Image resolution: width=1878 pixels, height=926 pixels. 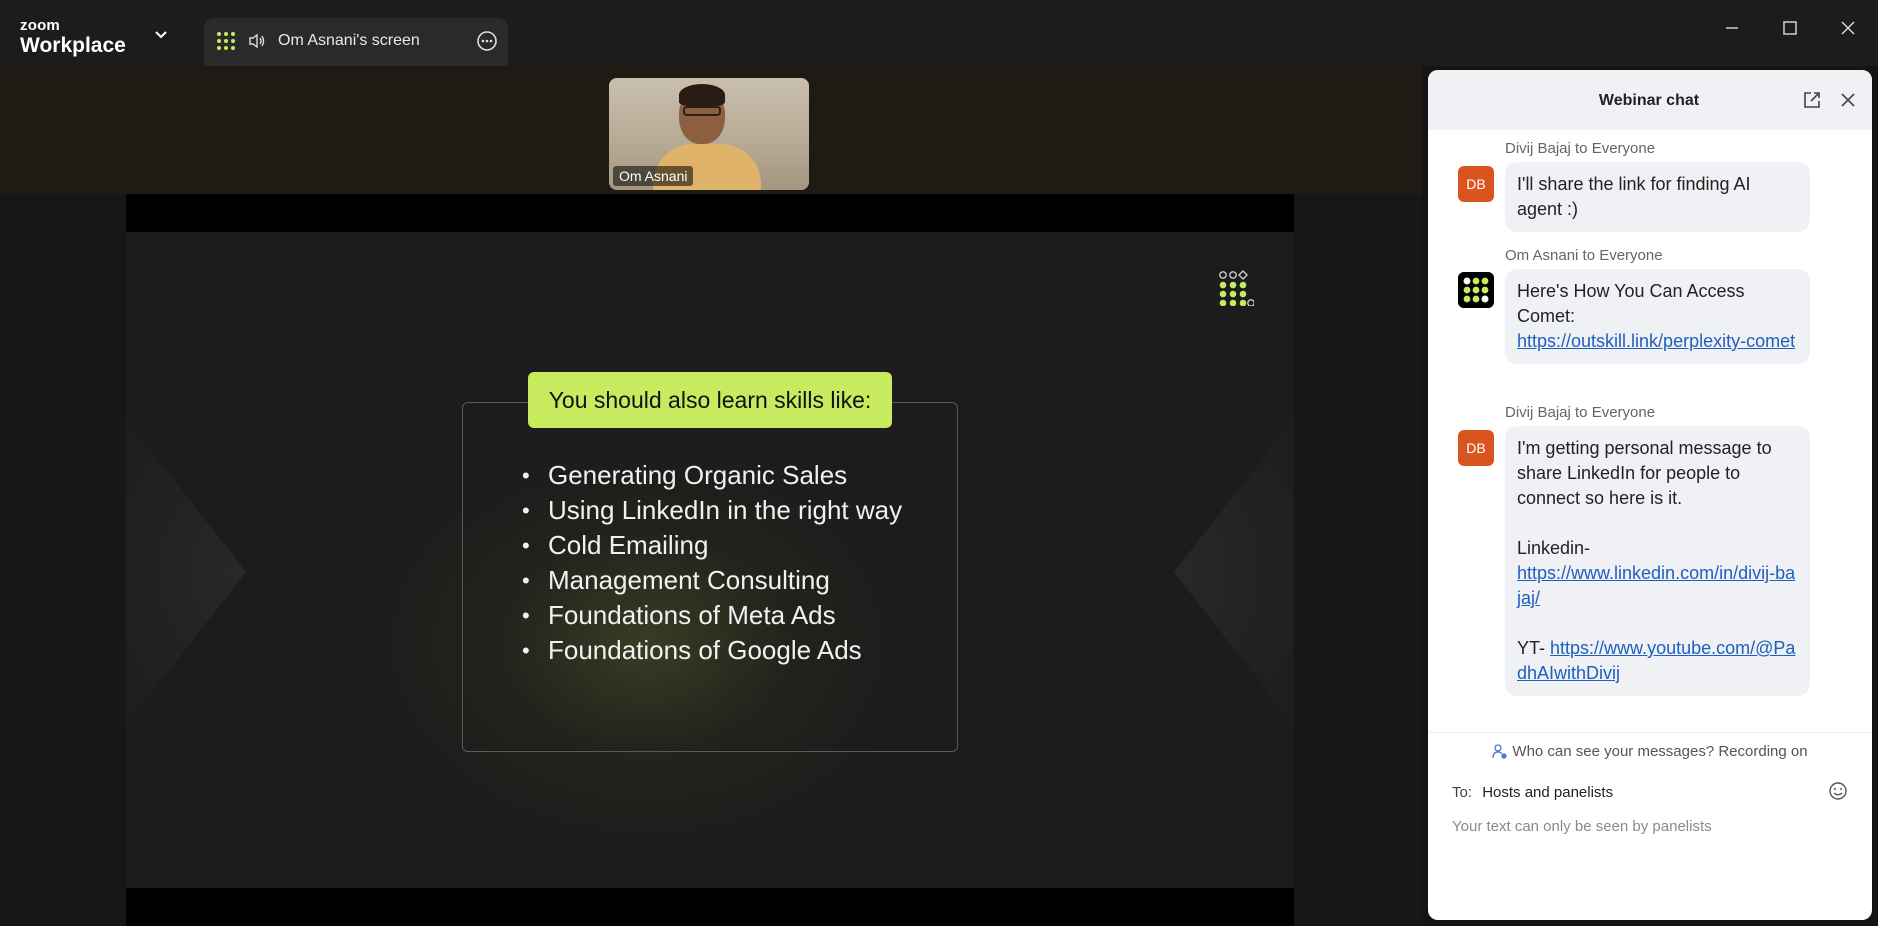 What do you see at coordinates (722, 580) in the screenshot?
I see `list-item: Management Consulting` at bounding box center [722, 580].